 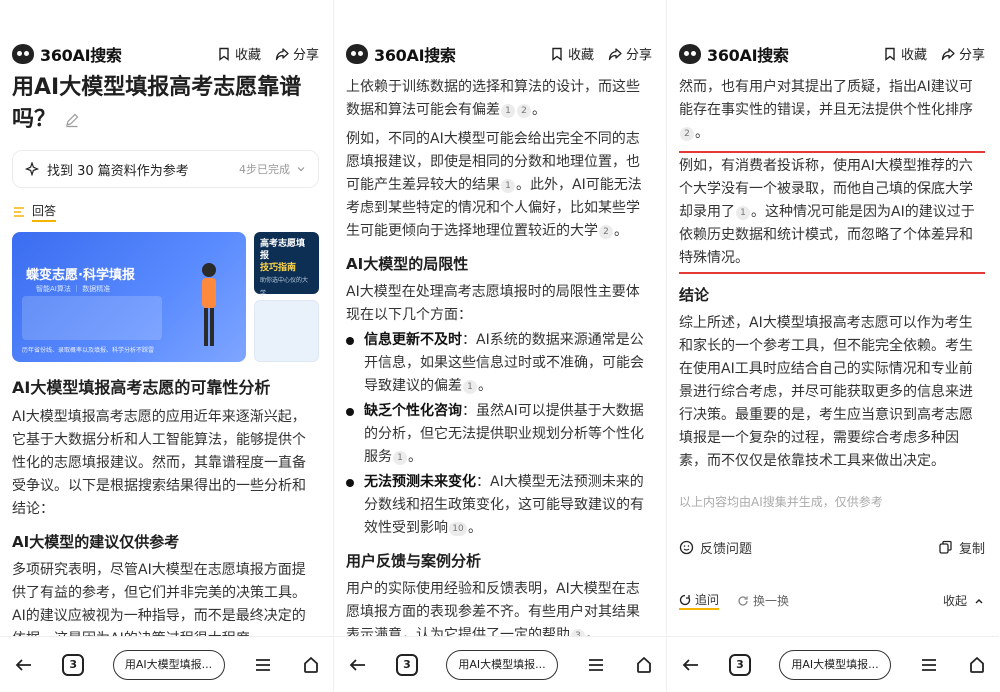 I want to click on guide-image-card: 高考志愿填报 技巧指南 助你选中心仪的大学, so click(x=286, y=264).